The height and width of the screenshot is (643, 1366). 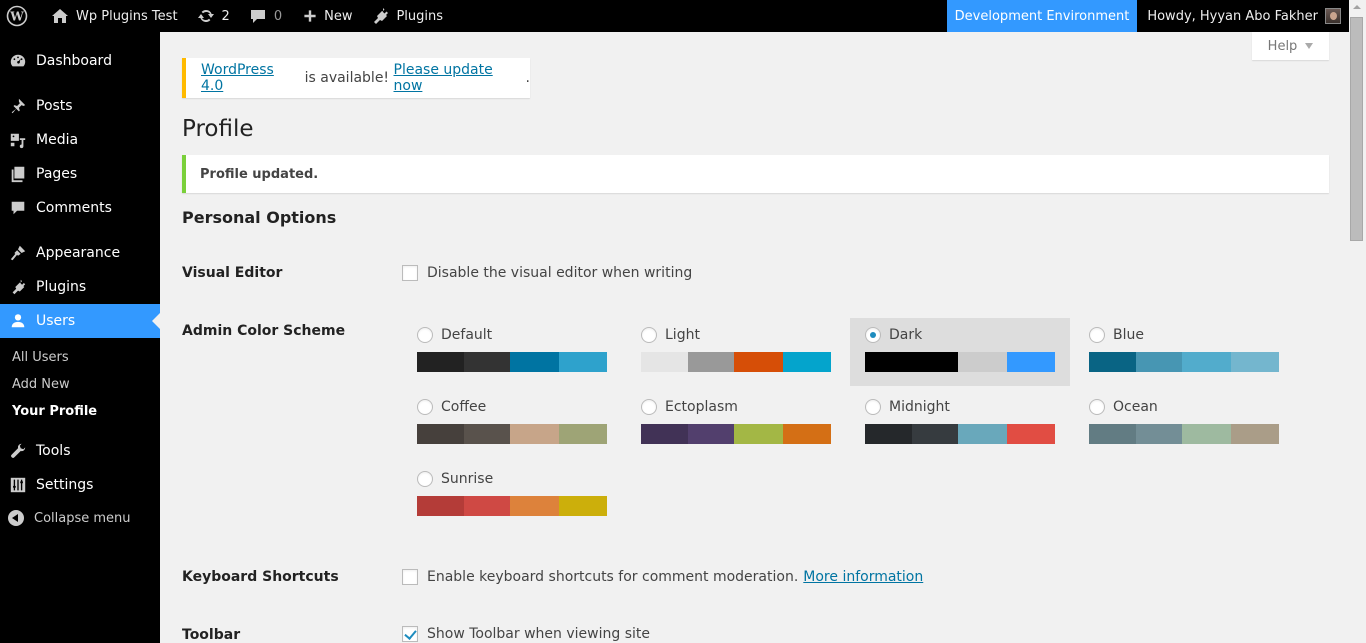 I want to click on sidebar-item-posts: Posts, so click(x=80, y=106).